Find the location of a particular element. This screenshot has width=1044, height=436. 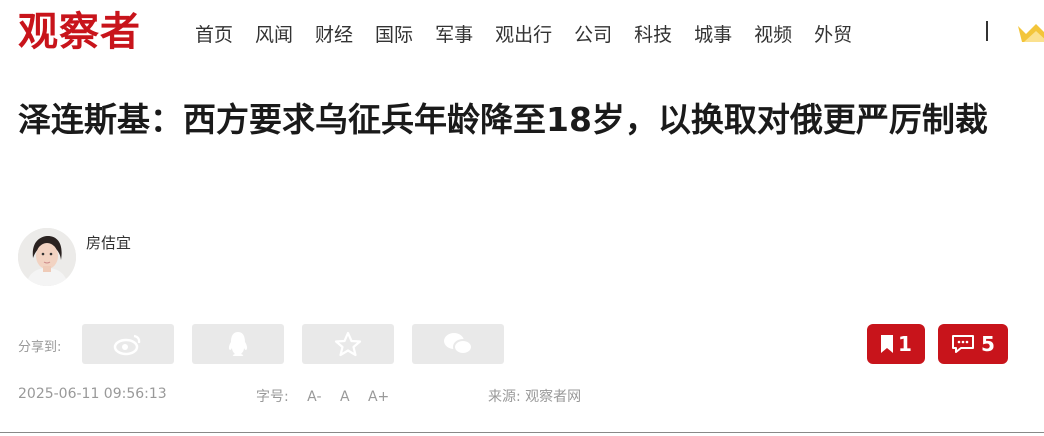

bookmark-button: 1 is located at coordinates (896, 344).